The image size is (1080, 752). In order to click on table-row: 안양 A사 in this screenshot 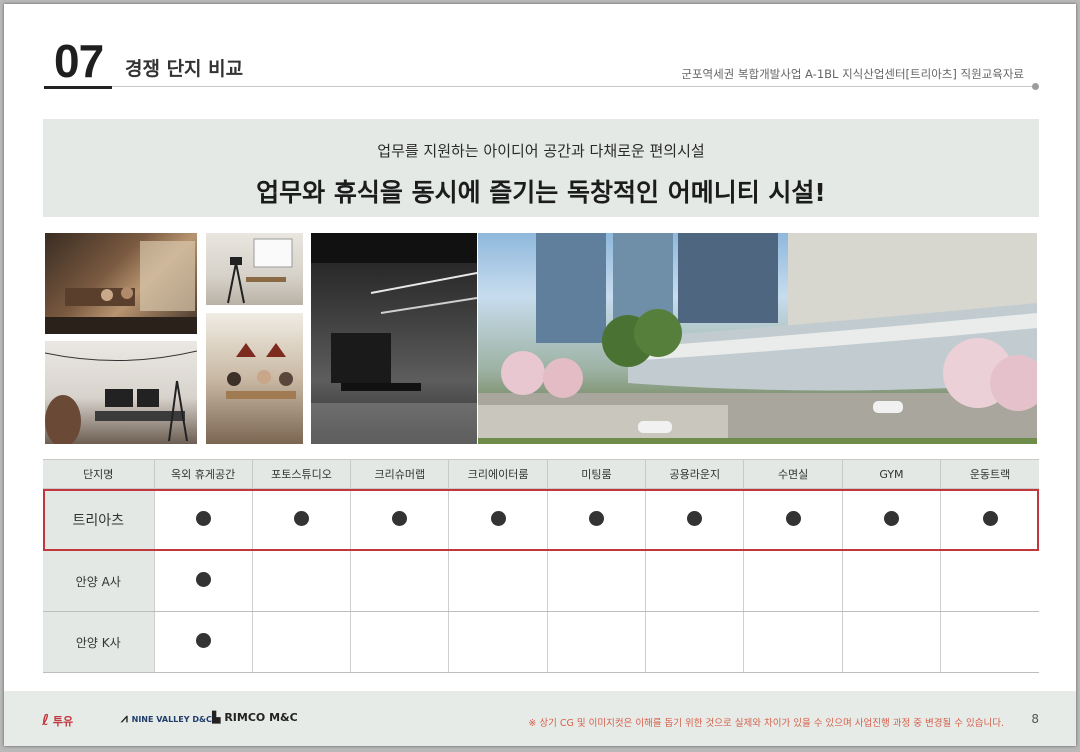, I will do `click(541, 581)`.